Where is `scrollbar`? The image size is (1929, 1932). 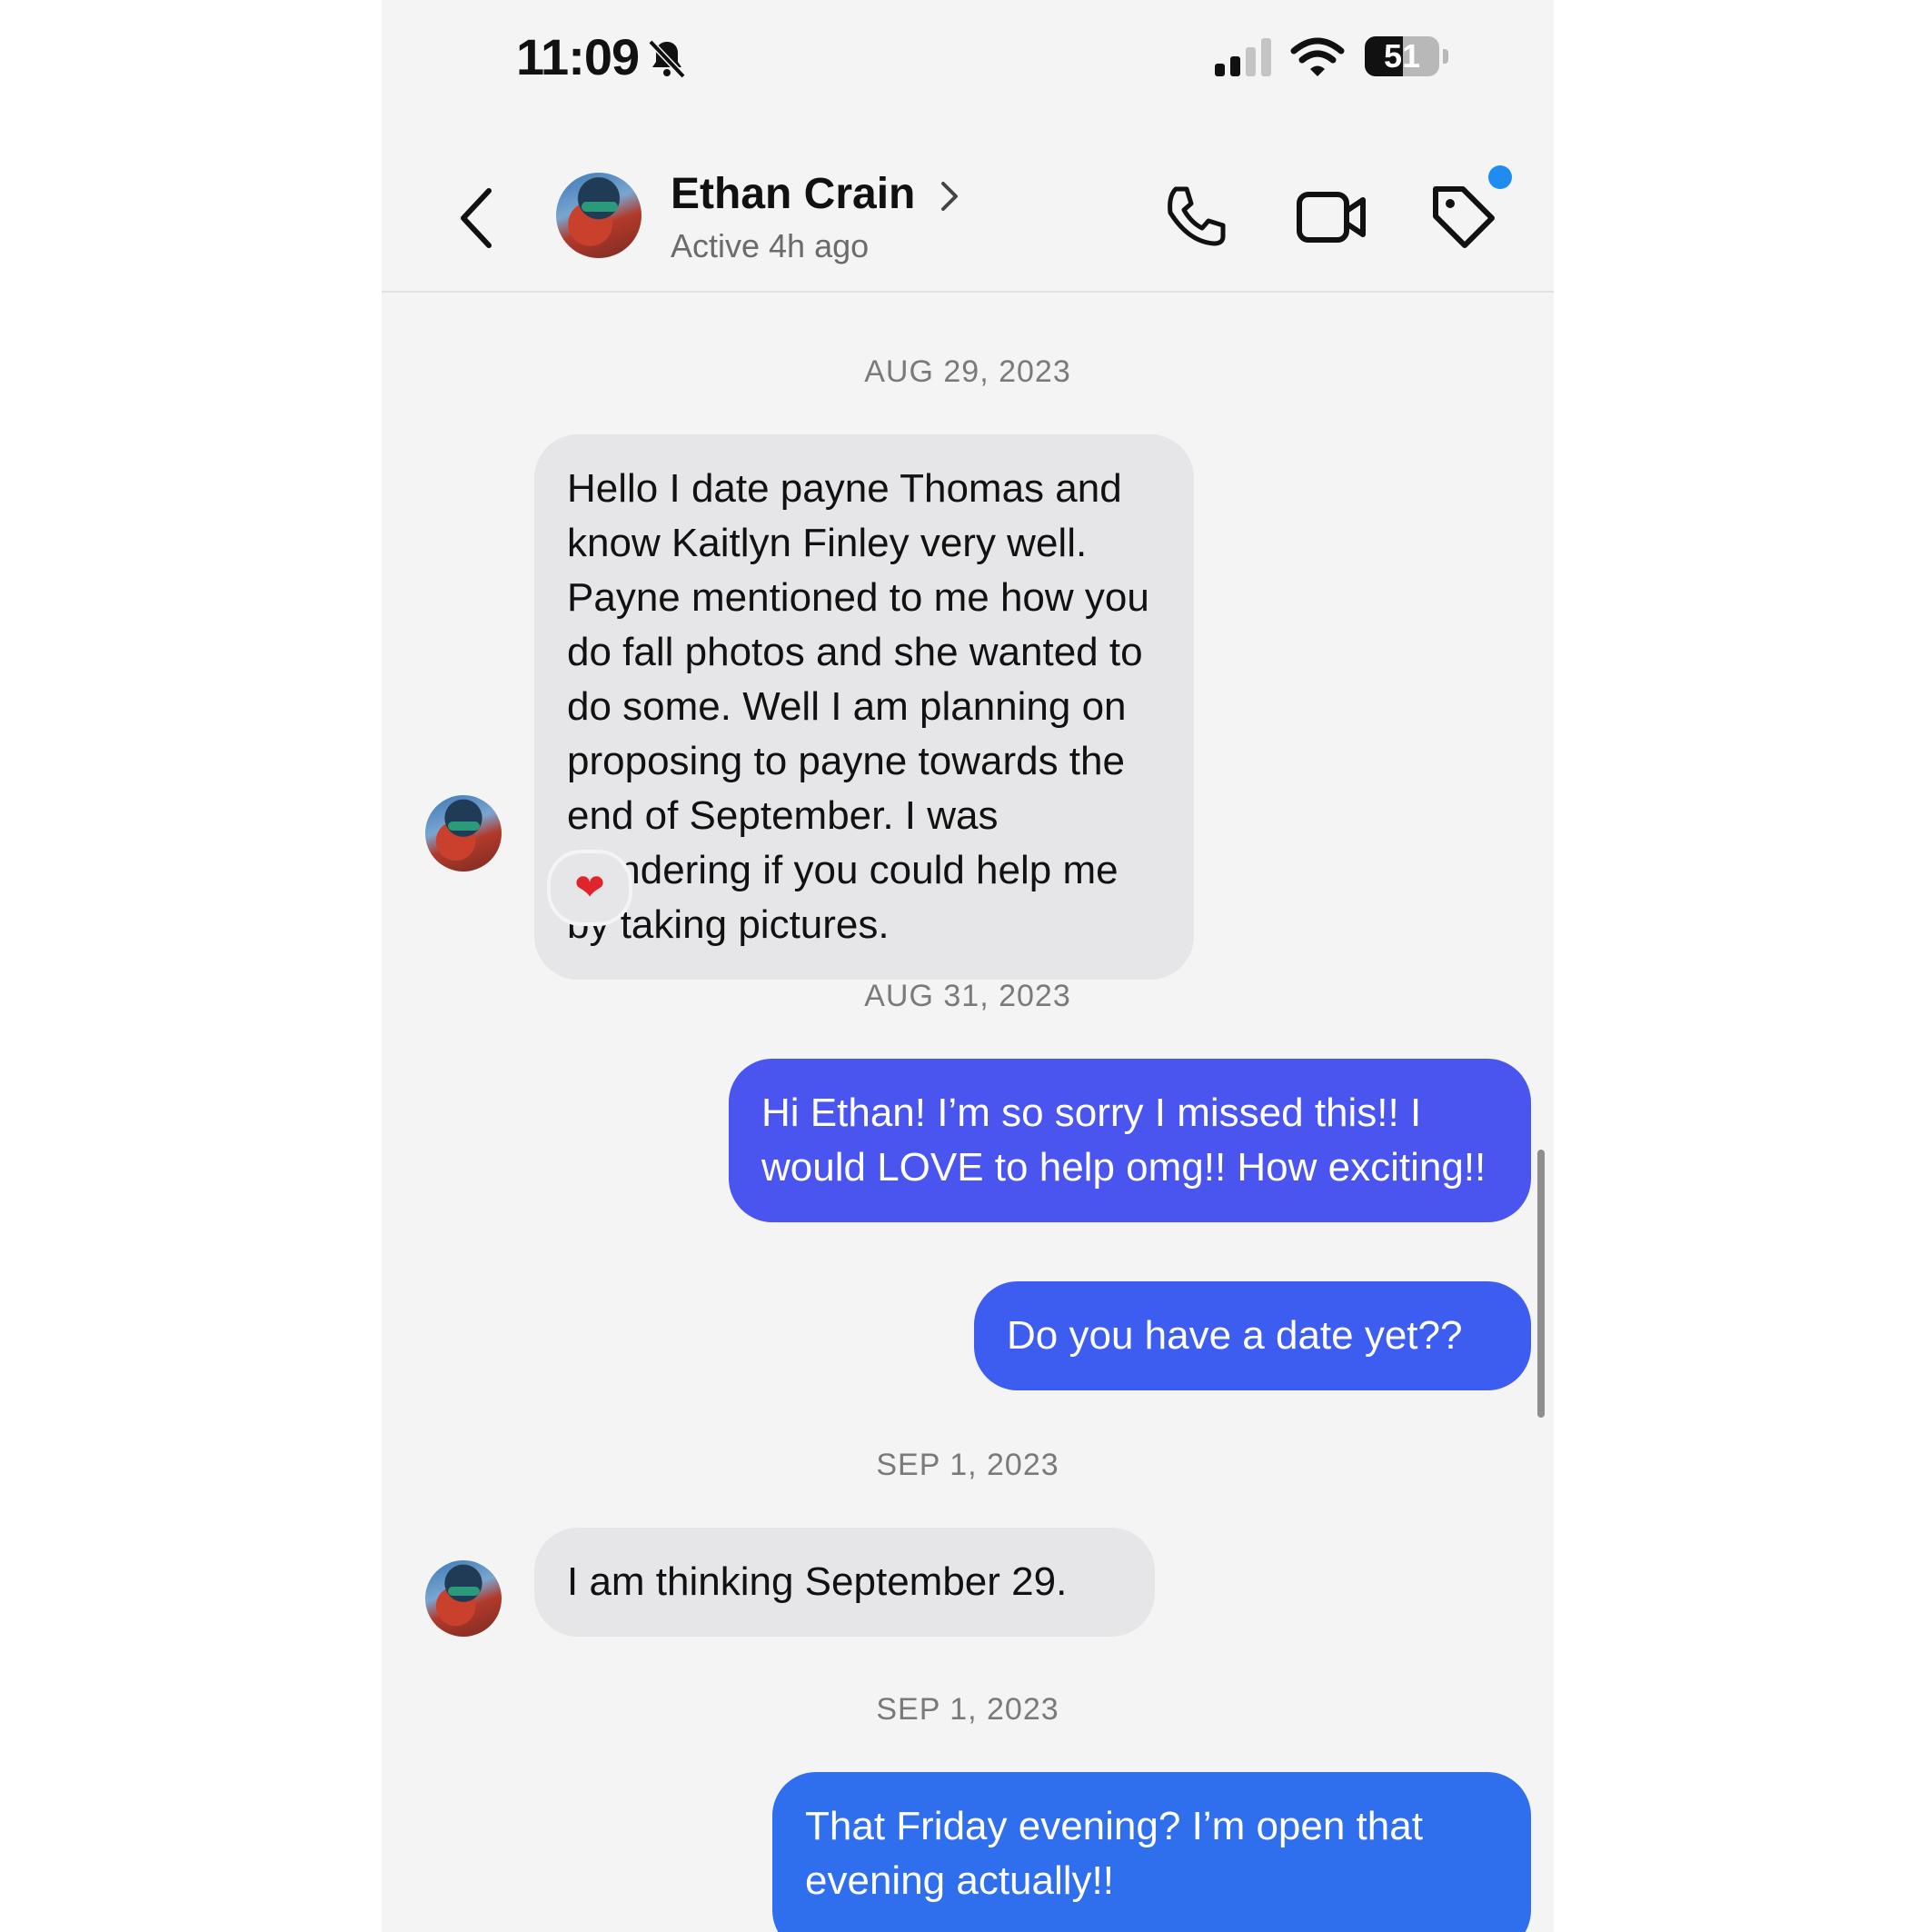 scrollbar is located at coordinates (1541, 1284).